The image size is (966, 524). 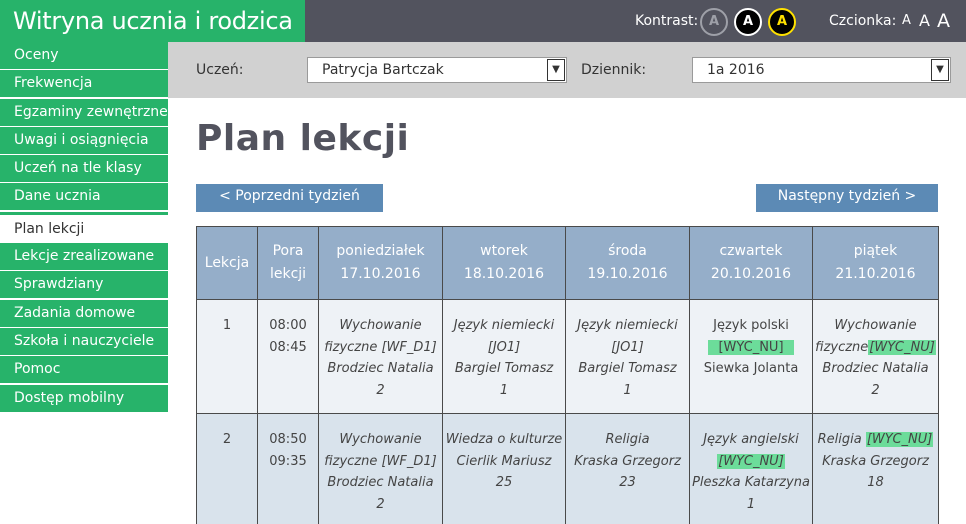 What do you see at coordinates (751, 356) in the screenshot?
I see `lesson-cell: Język polski [WYC_NU] Siewka Jolanta` at bounding box center [751, 356].